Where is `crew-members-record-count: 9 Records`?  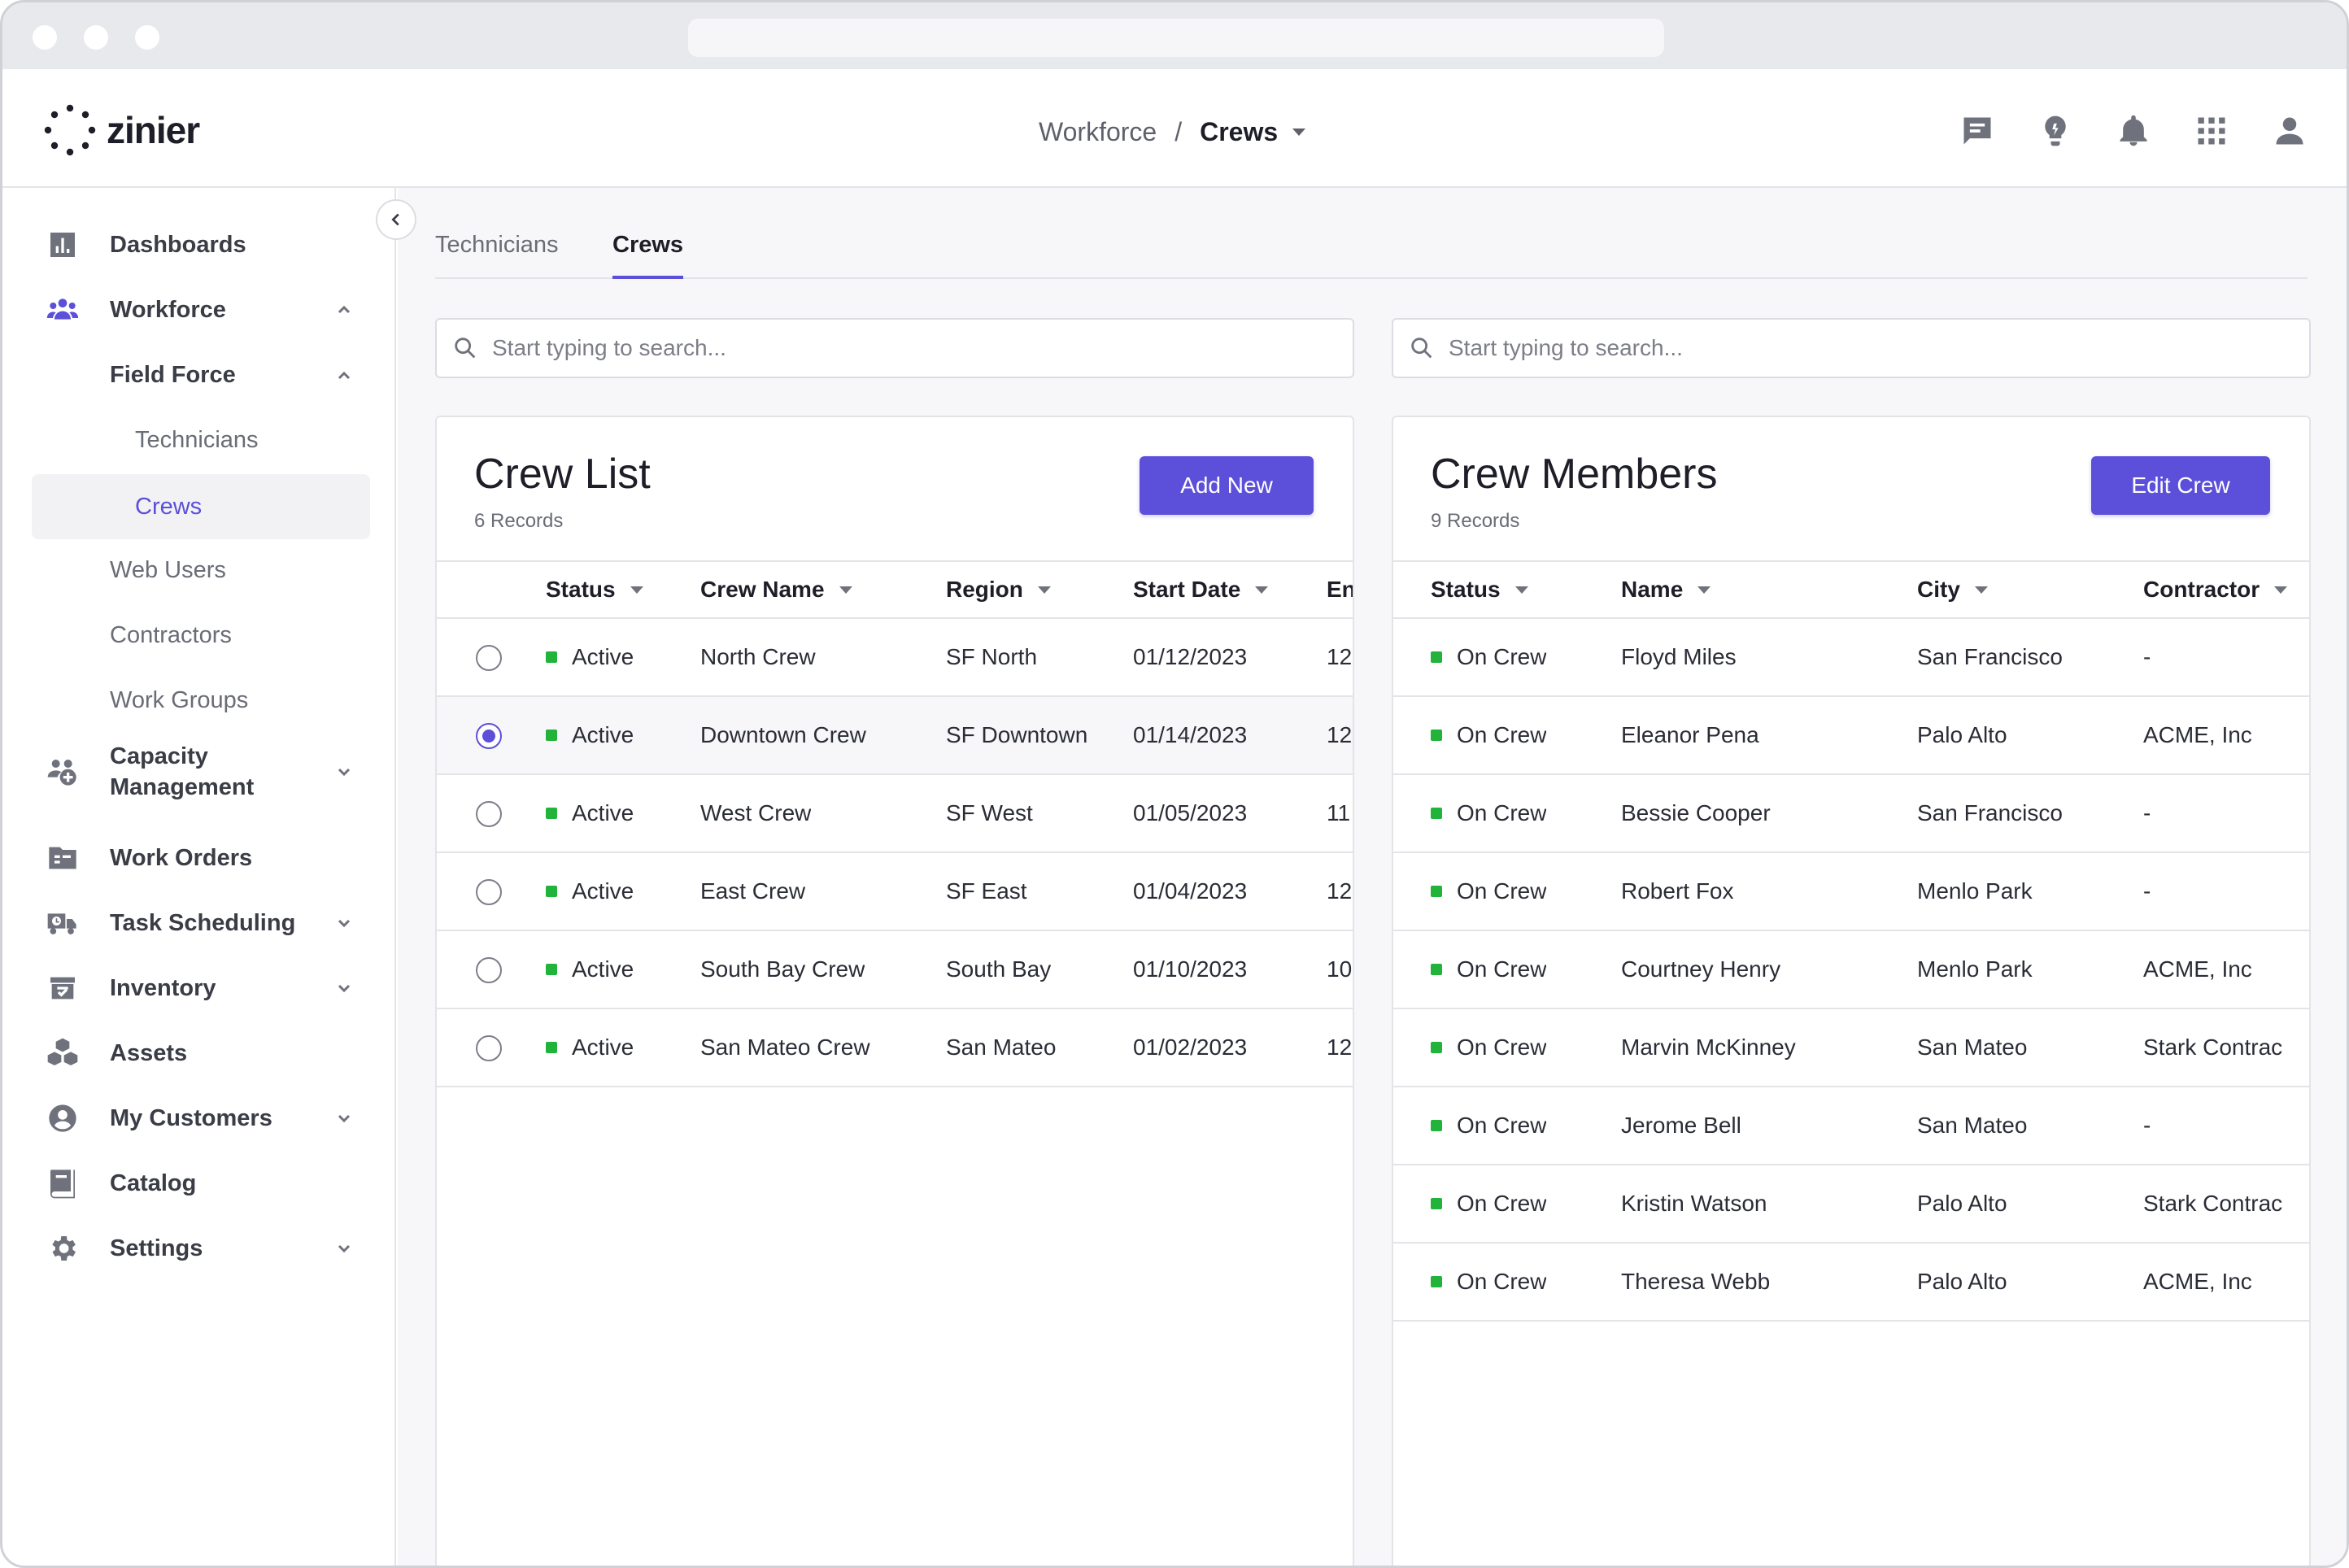
crew-members-record-count: 9 Records is located at coordinates (1475, 521).